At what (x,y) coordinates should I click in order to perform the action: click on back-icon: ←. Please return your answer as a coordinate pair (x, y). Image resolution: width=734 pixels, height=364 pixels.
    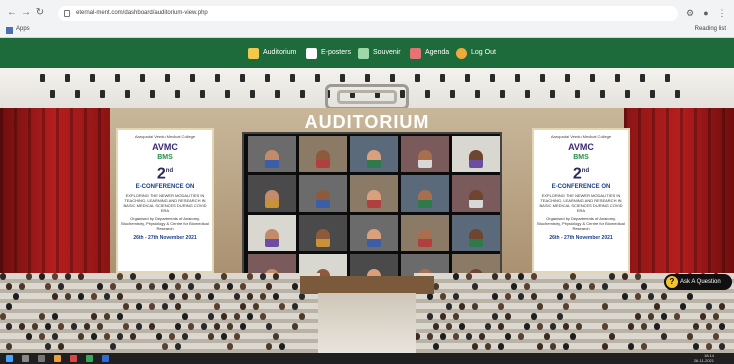
    Looking at the image, I should click on (12, 13).